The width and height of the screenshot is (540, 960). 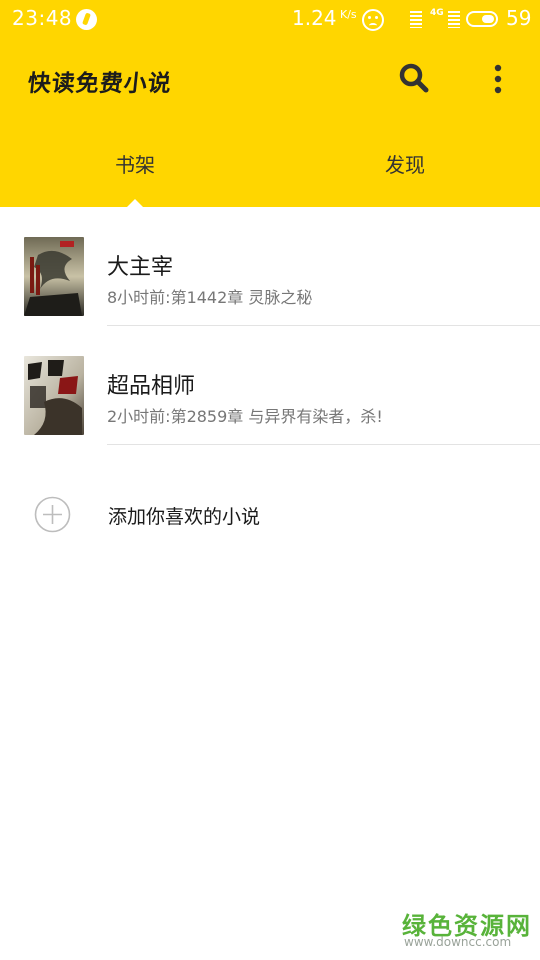 What do you see at coordinates (135, 203) in the screenshot?
I see `tab-selected-indicator` at bounding box center [135, 203].